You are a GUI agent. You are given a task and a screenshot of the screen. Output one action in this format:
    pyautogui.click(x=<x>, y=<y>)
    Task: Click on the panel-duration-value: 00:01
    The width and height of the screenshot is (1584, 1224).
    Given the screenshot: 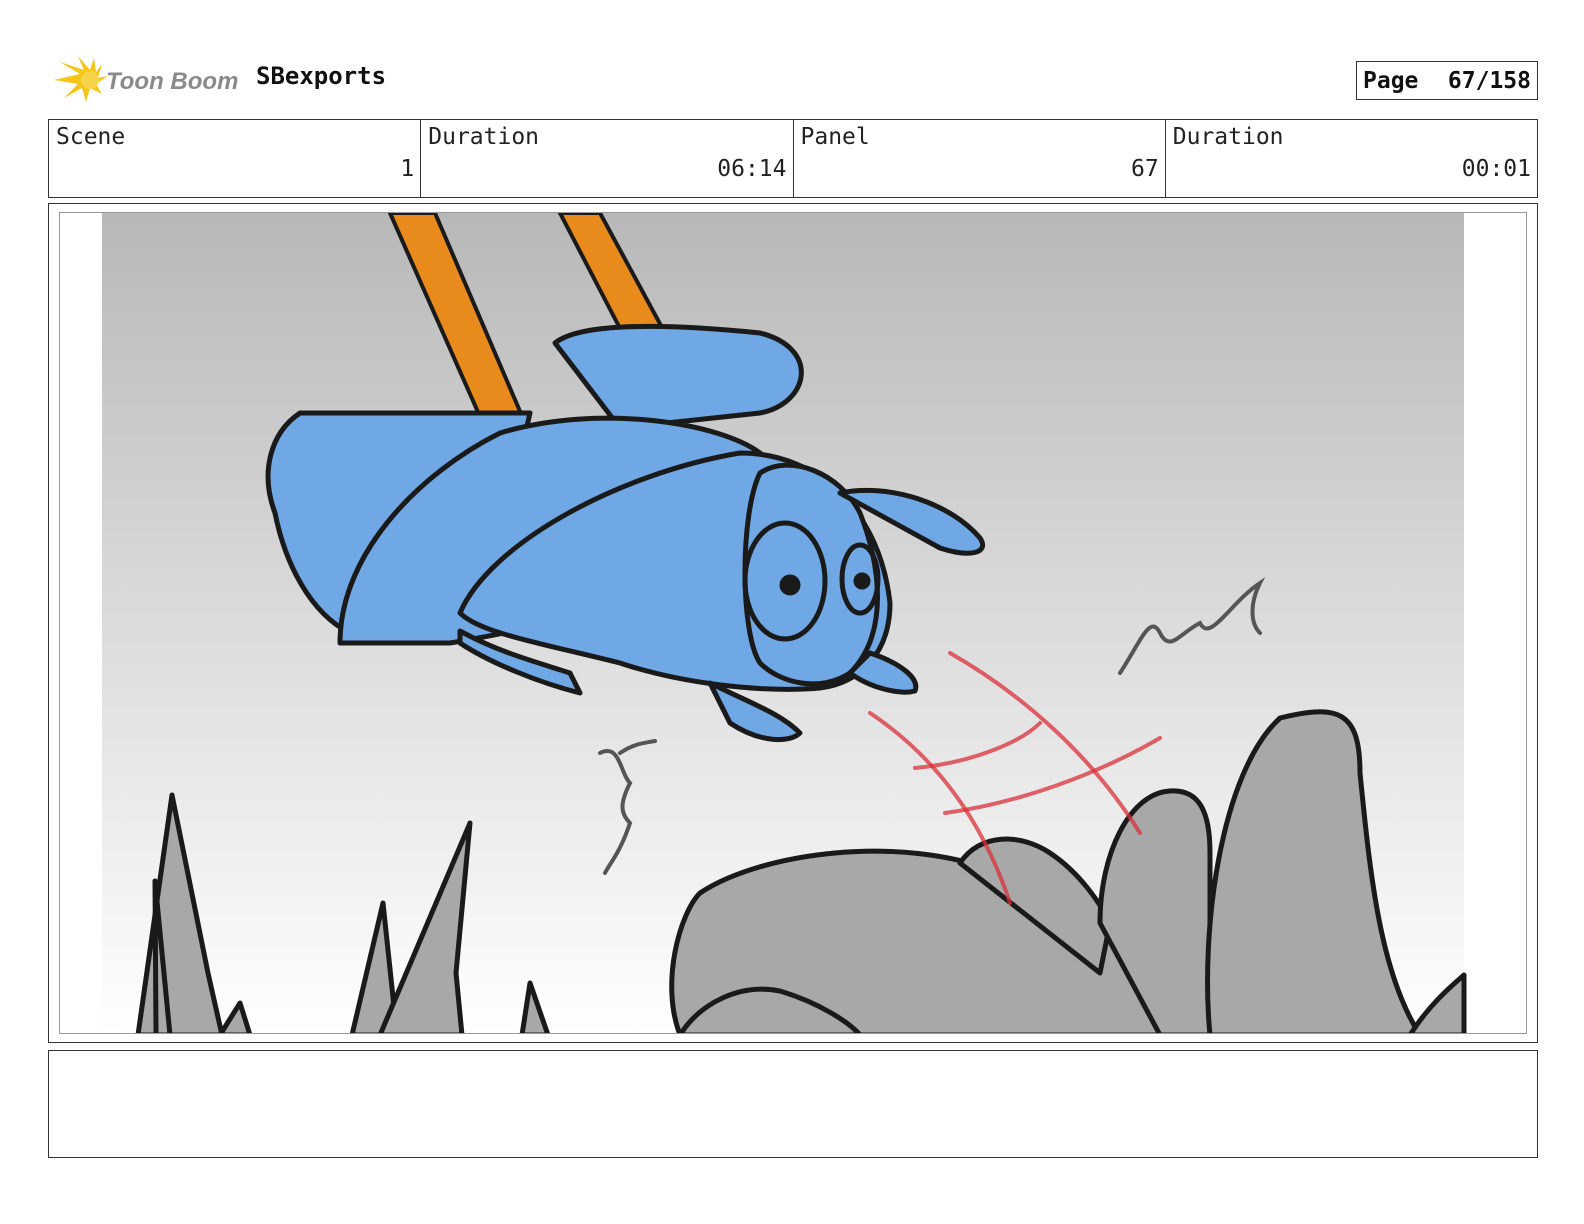 What is the action you would take?
    pyautogui.click(x=1496, y=169)
    